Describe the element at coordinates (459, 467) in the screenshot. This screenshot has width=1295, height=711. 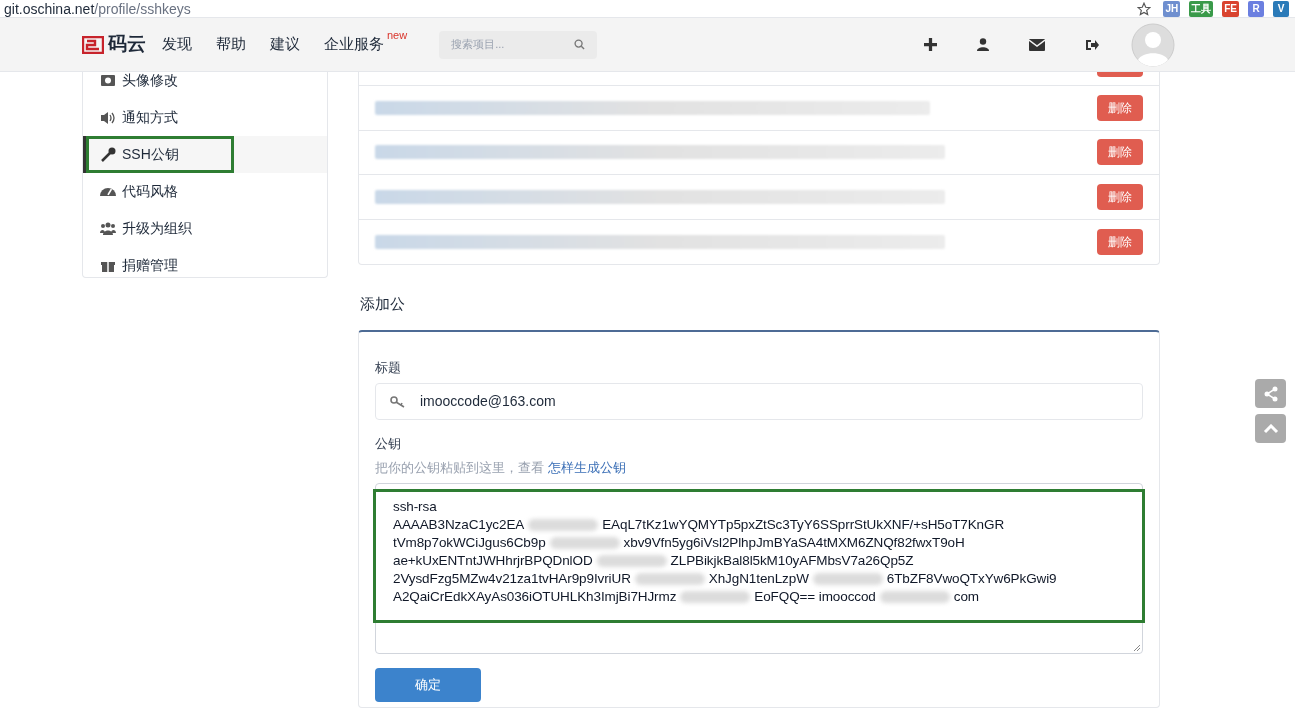
I see `hint-text: 把你的公钥粘贴到这里，查看` at that location.